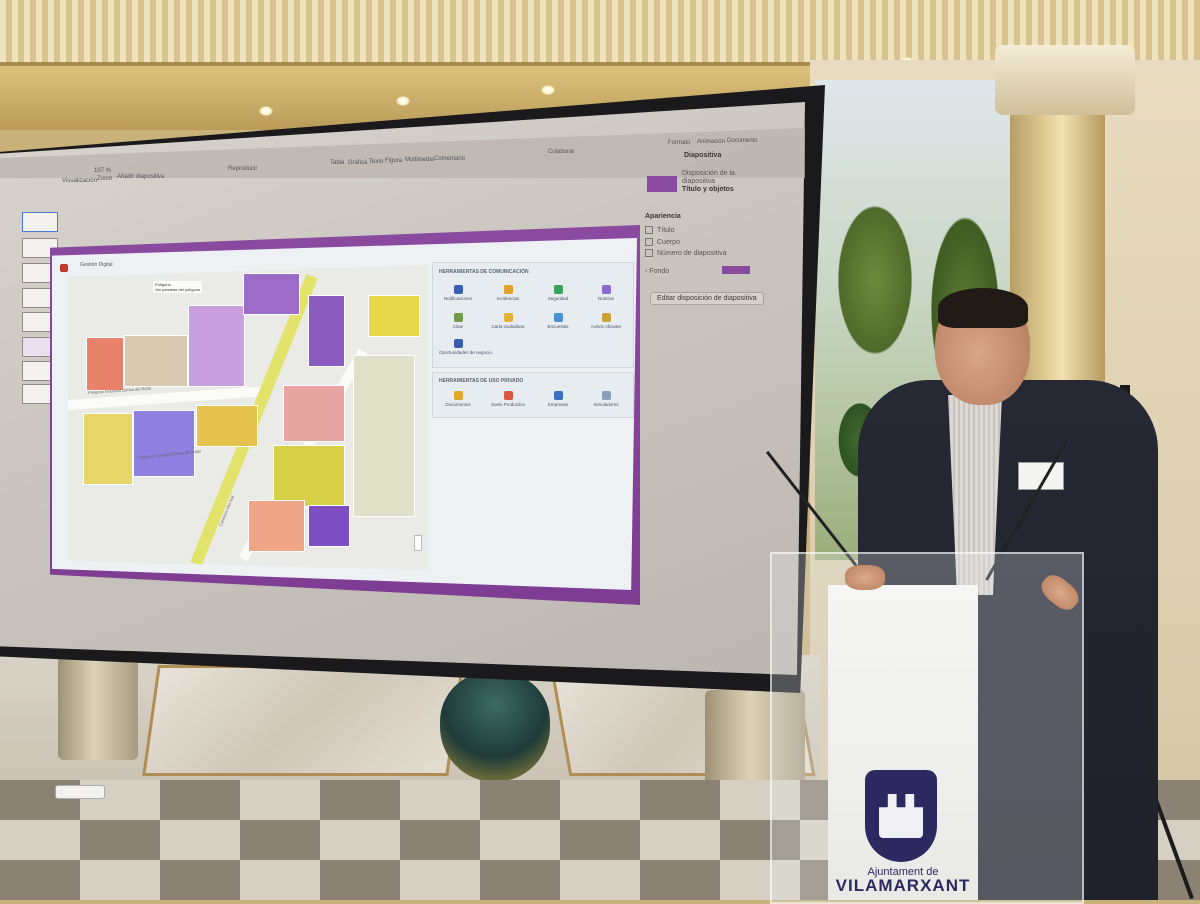 Image resolution: width=1200 pixels, height=904 pixels. What do you see at coordinates (458, 317) in the screenshot?
I see `calendar-icon` at bounding box center [458, 317].